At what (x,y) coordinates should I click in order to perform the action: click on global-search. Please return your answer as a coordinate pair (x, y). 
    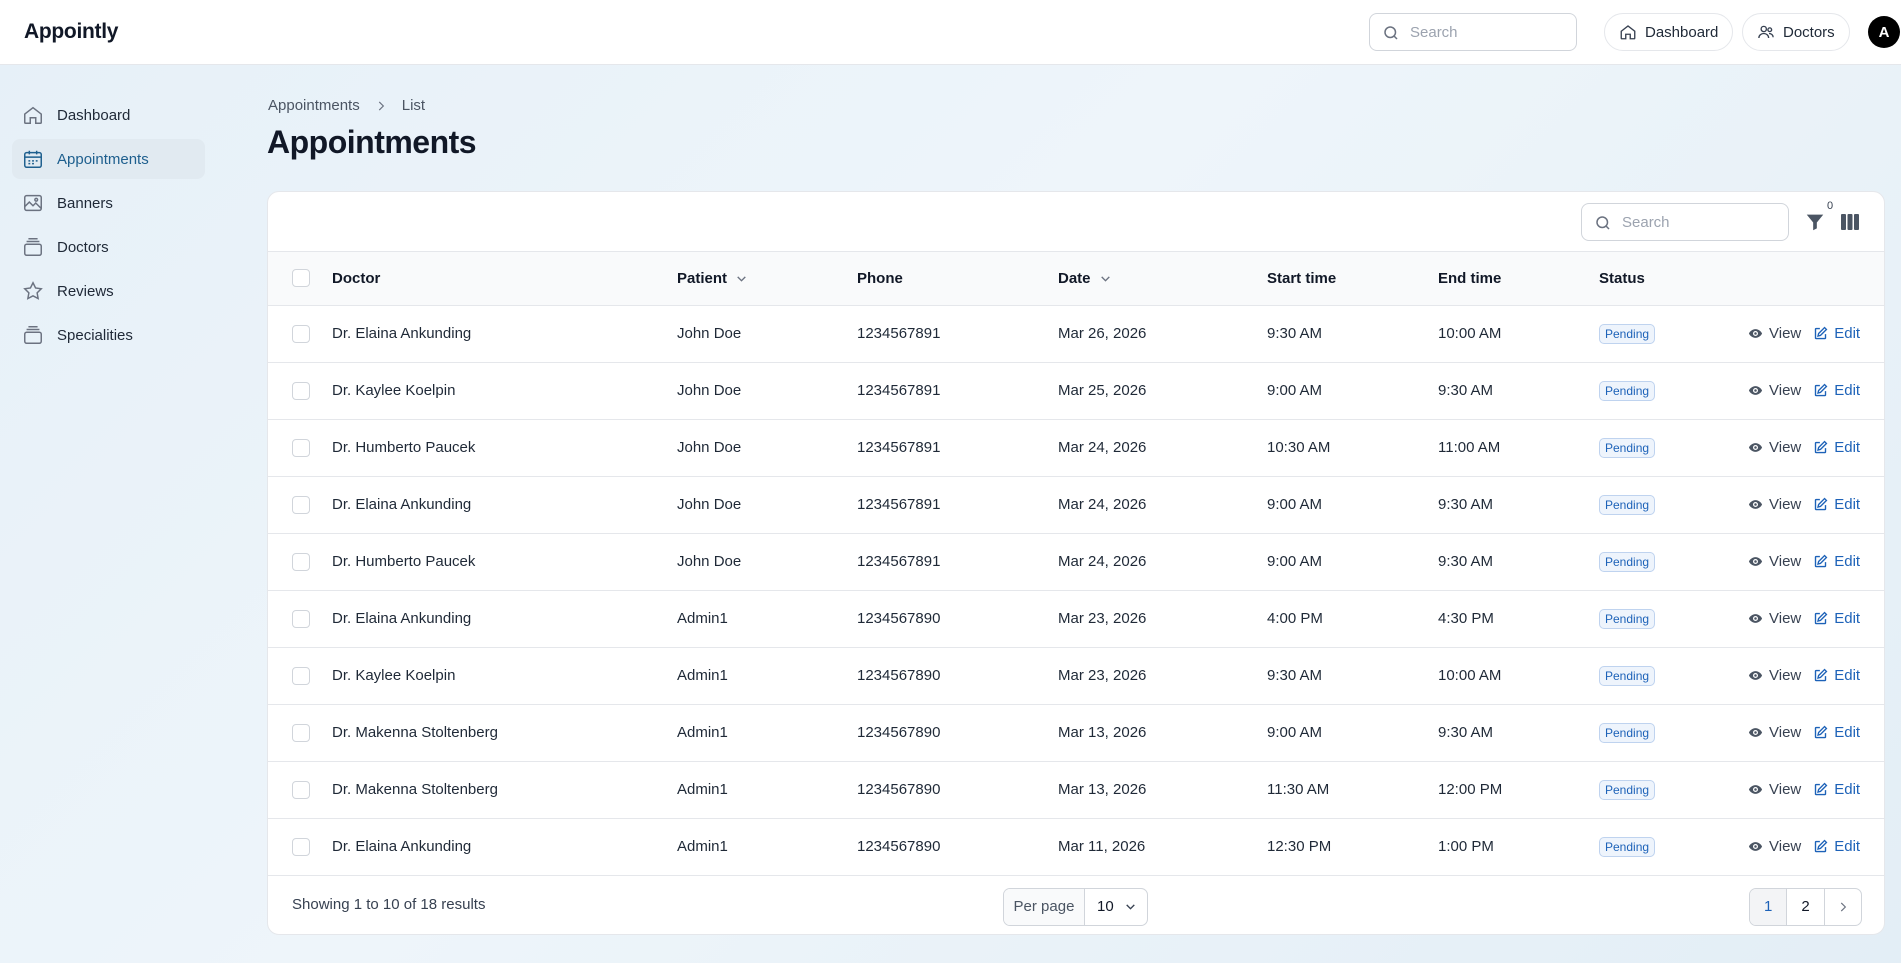
    Looking at the image, I should click on (1473, 32).